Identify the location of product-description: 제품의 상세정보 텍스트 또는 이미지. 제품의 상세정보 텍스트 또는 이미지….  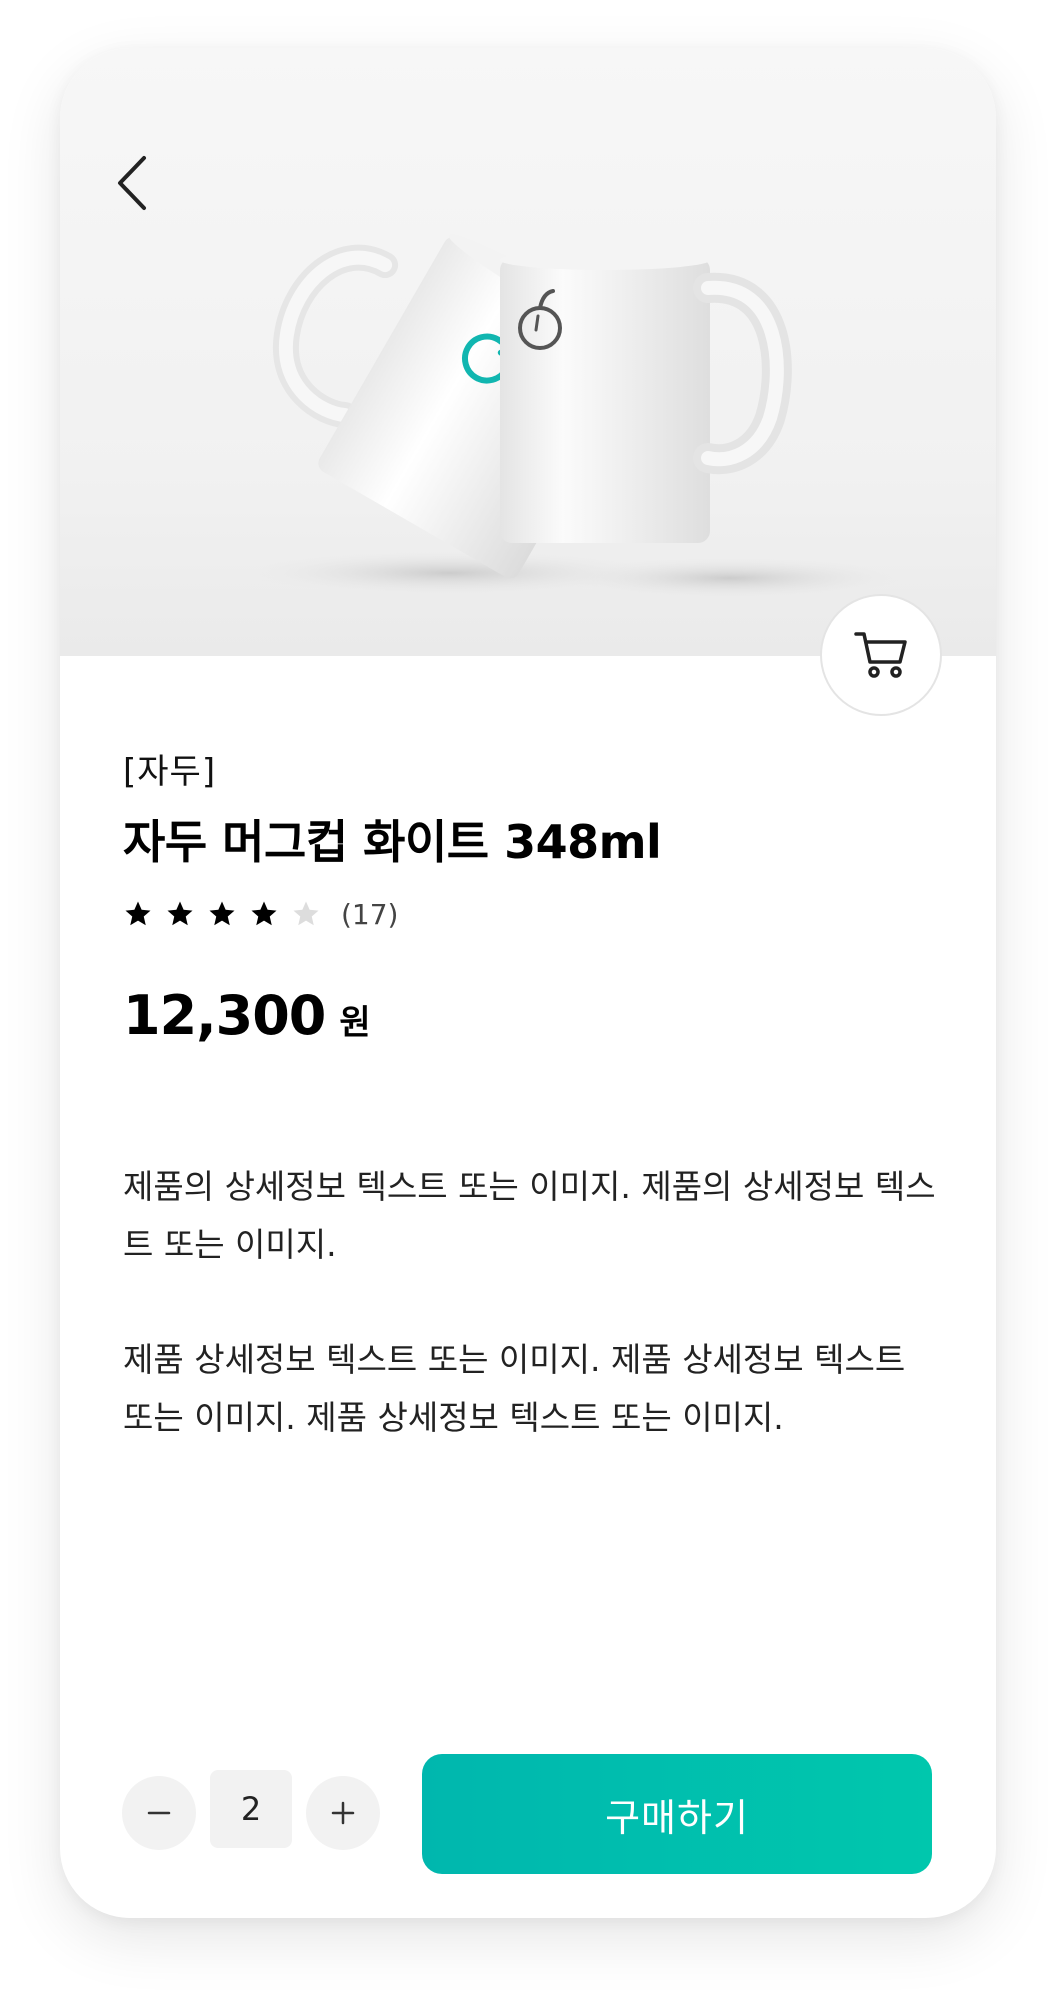
(529, 1215).